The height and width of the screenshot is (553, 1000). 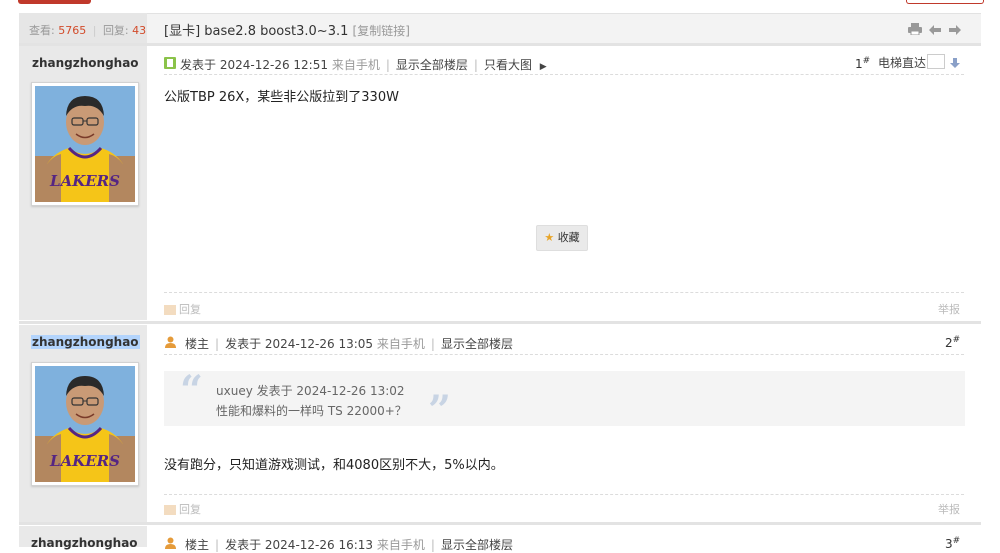 What do you see at coordinates (863, 63) in the screenshot?
I see `post1-floor-number: 1#` at bounding box center [863, 63].